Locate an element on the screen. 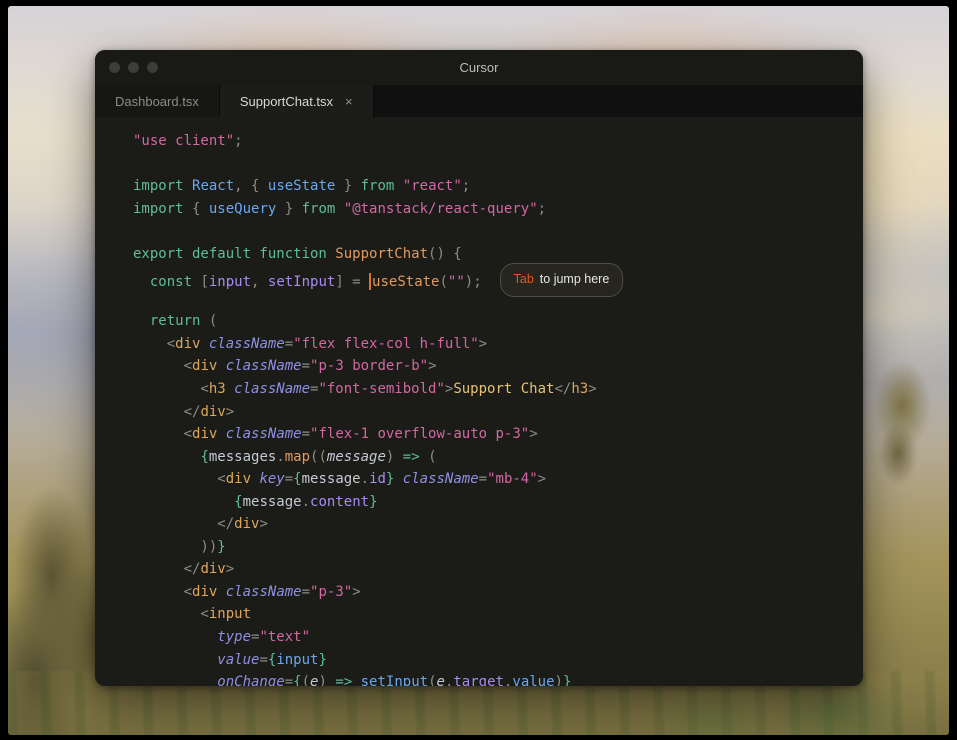 The image size is (957, 740). code-line: <div key={message.id} className="mb-4"> is located at coordinates (340, 479).